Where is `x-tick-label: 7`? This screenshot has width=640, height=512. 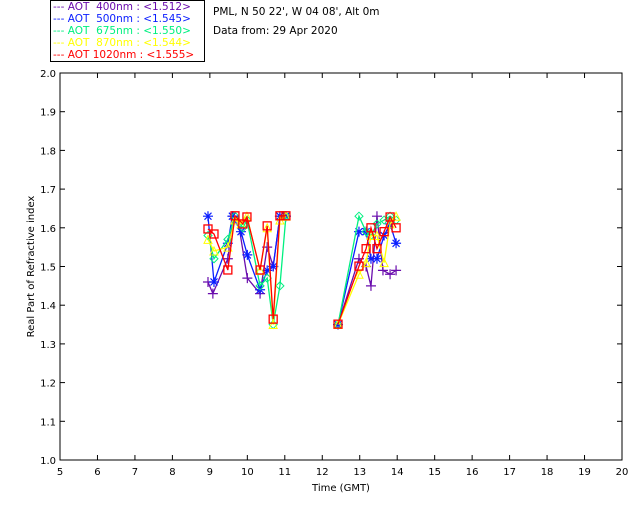 x-tick-label: 7 is located at coordinates (135, 472).